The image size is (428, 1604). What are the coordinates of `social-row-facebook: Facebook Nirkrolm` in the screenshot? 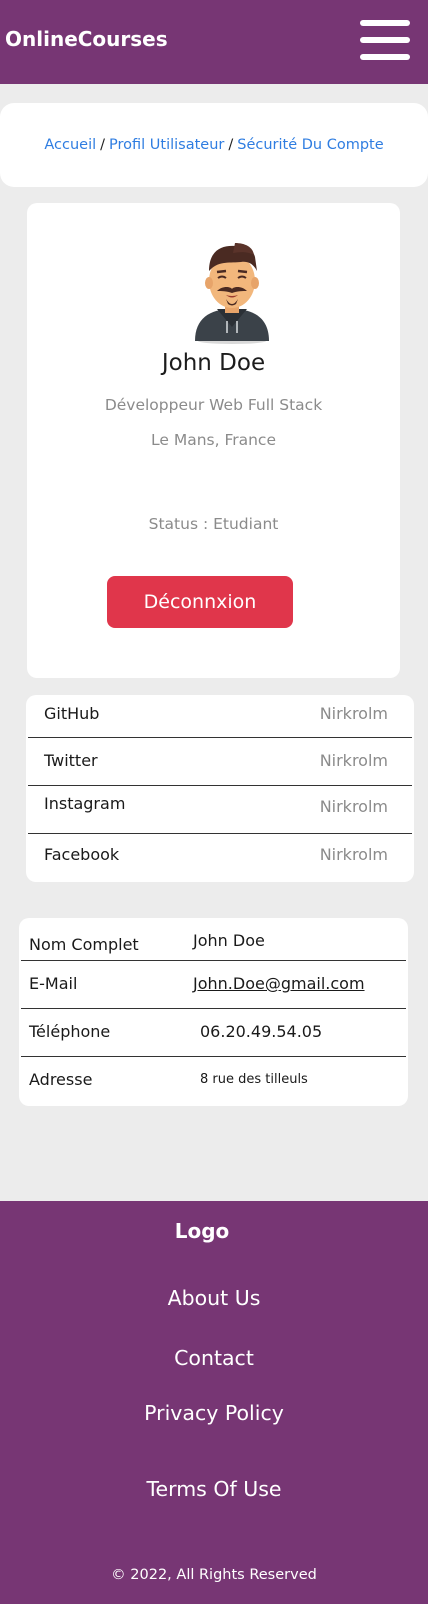 It's located at (220, 857).